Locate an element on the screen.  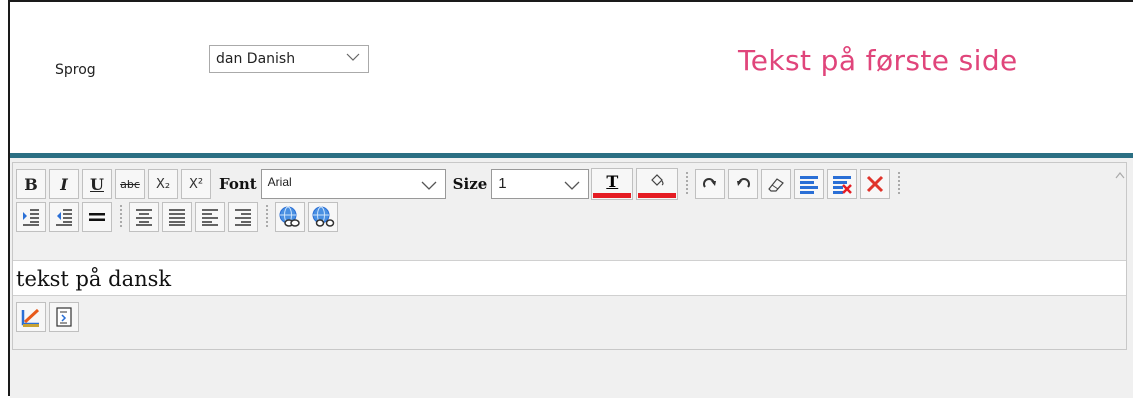
bold-button: B is located at coordinates (31, 184).